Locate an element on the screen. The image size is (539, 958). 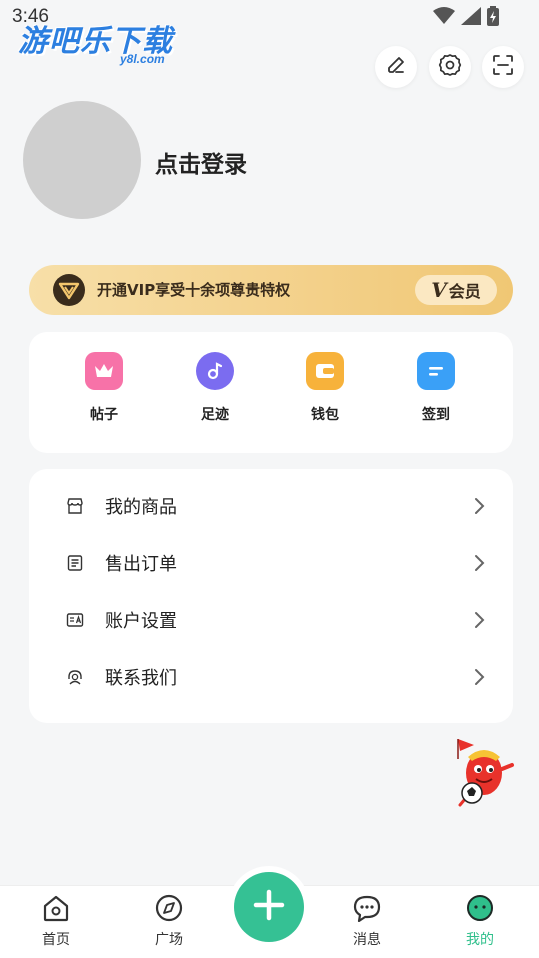
quick-item-label: 足迹 is located at coordinates (215, 415).